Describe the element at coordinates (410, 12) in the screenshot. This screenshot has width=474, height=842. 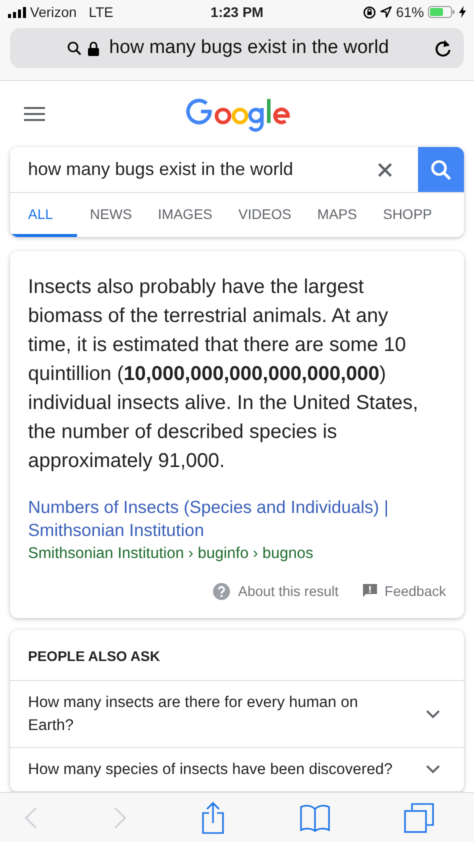
I see `battery-percent: 61%` at that location.